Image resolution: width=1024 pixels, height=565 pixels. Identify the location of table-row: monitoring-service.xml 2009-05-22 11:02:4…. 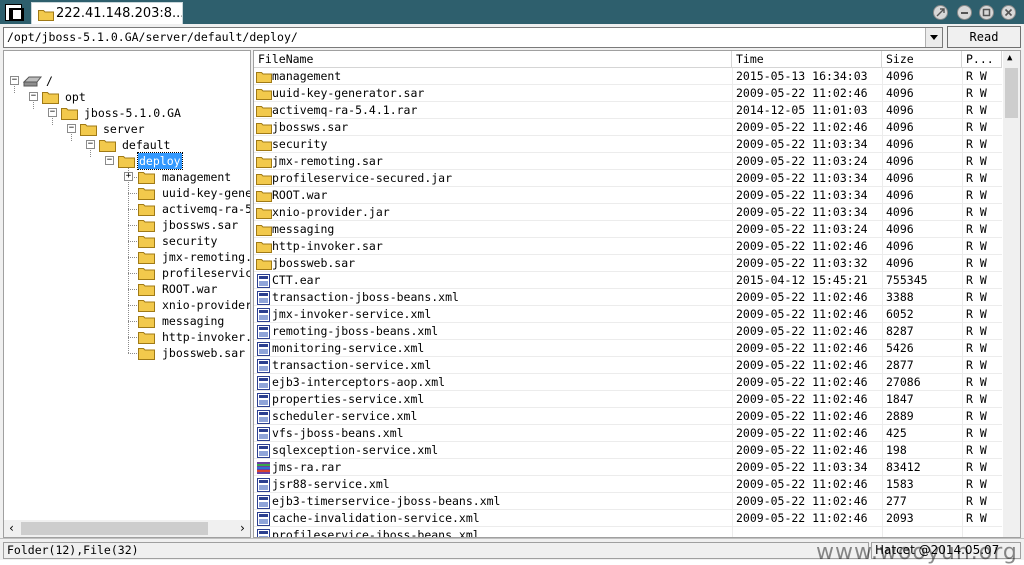
(628, 348).